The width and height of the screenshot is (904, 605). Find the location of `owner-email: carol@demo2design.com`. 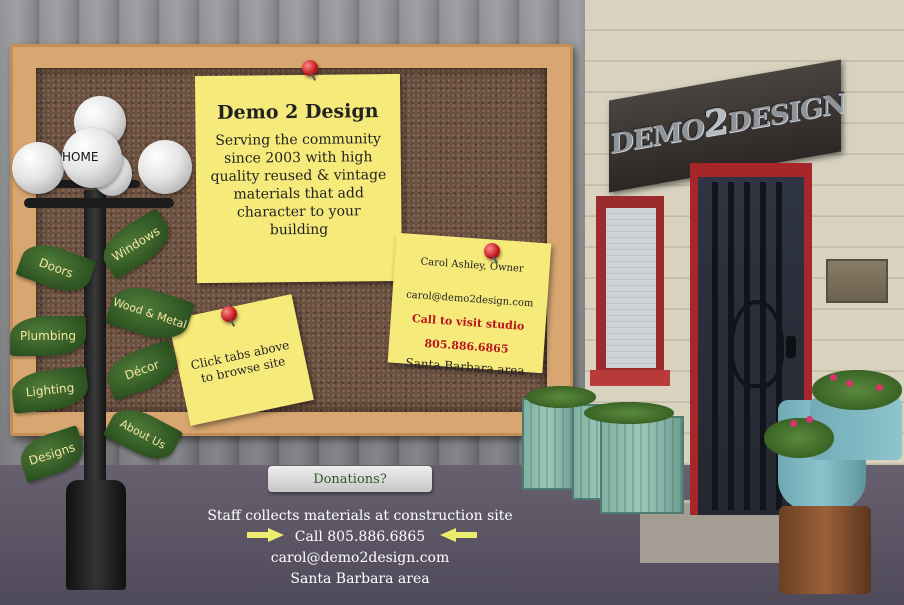

owner-email: carol@demo2design.com is located at coordinates (469, 300).